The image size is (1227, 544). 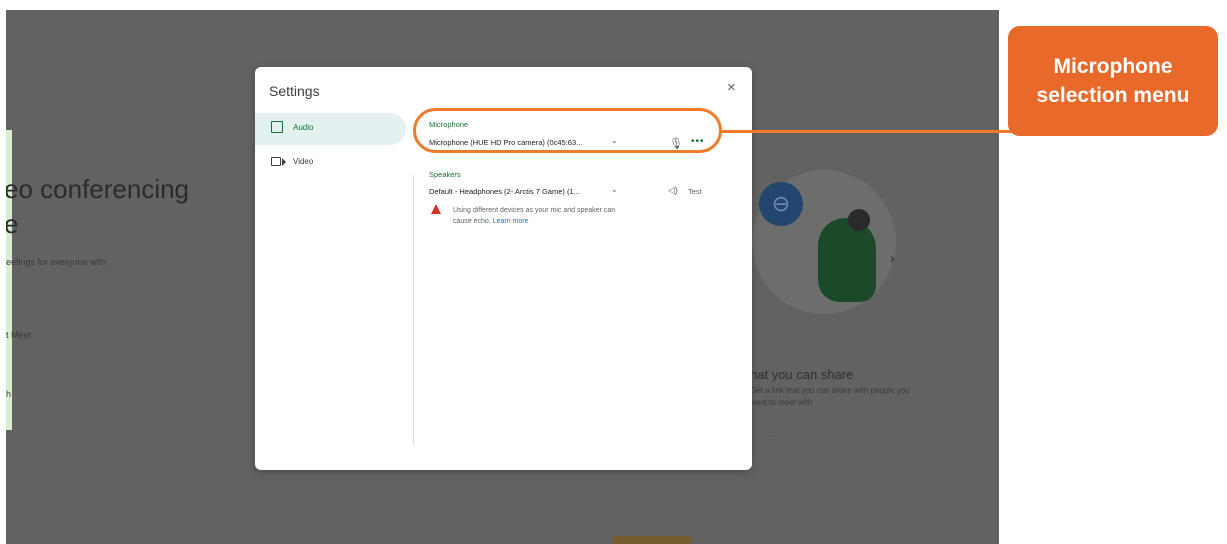 I want to click on nav-item-video-label: Video, so click(x=303, y=161).